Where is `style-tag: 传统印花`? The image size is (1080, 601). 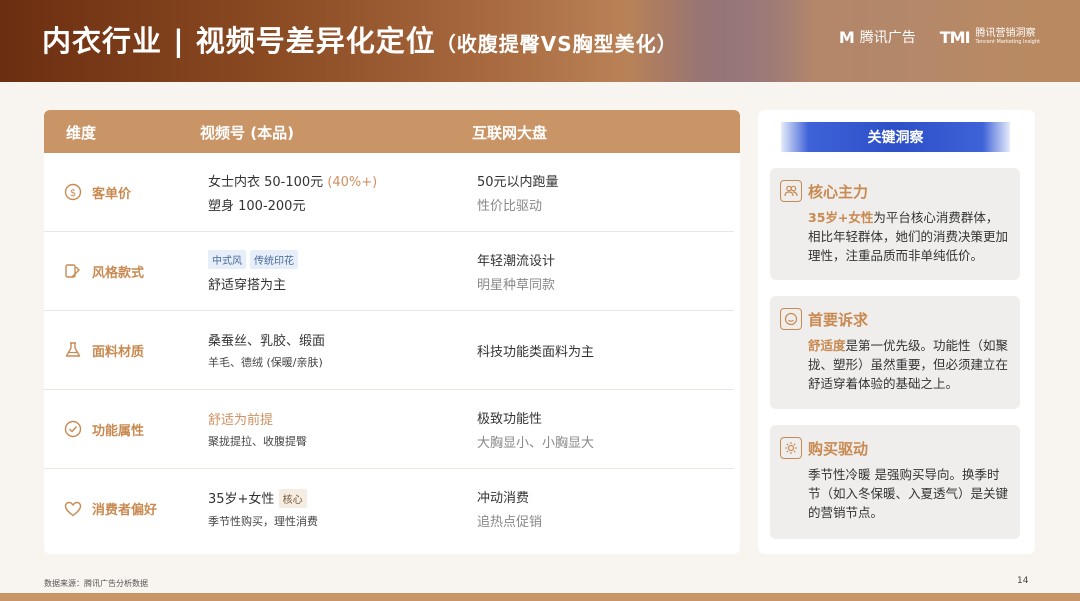 style-tag: 传统印花 is located at coordinates (274, 259).